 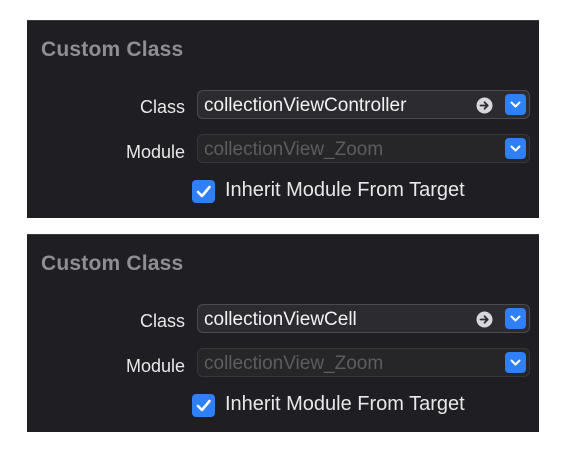 What do you see at coordinates (280, 320) in the screenshot?
I see `class-field-value: collectionViewCell` at bounding box center [280, 320].